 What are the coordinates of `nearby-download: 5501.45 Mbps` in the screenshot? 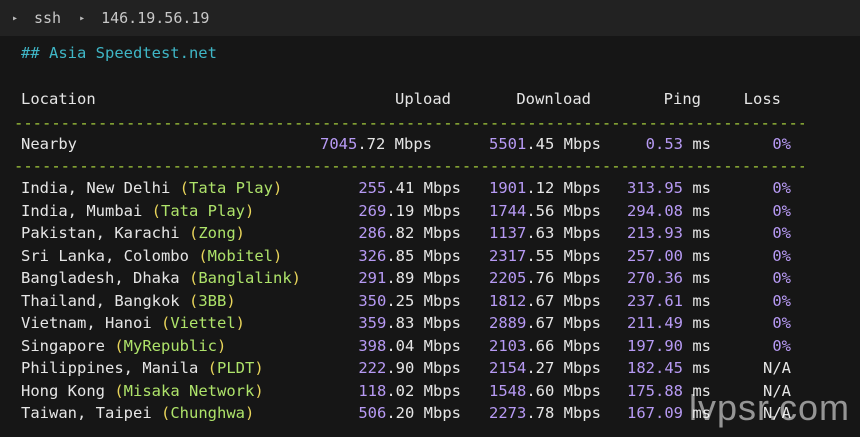 It's located at (545, 144).